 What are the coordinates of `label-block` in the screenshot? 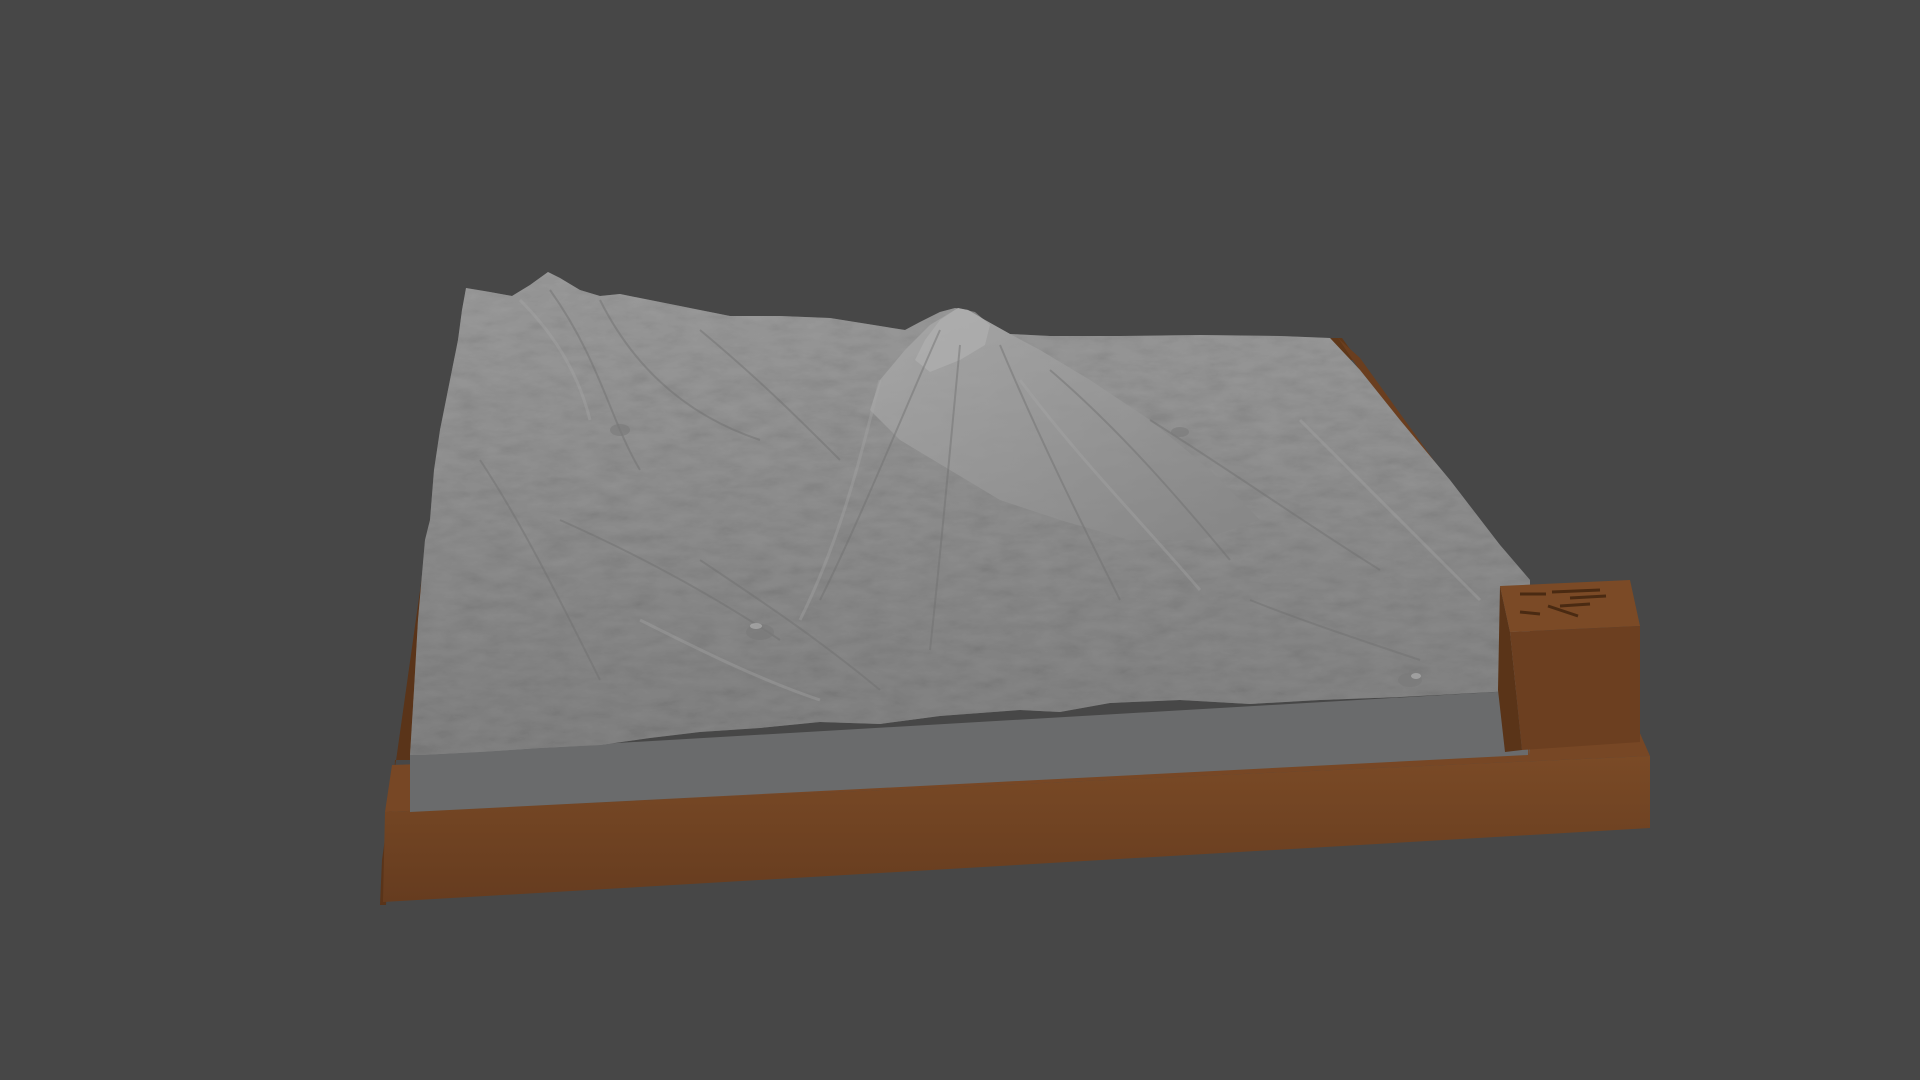 It's located at (1569, 666).